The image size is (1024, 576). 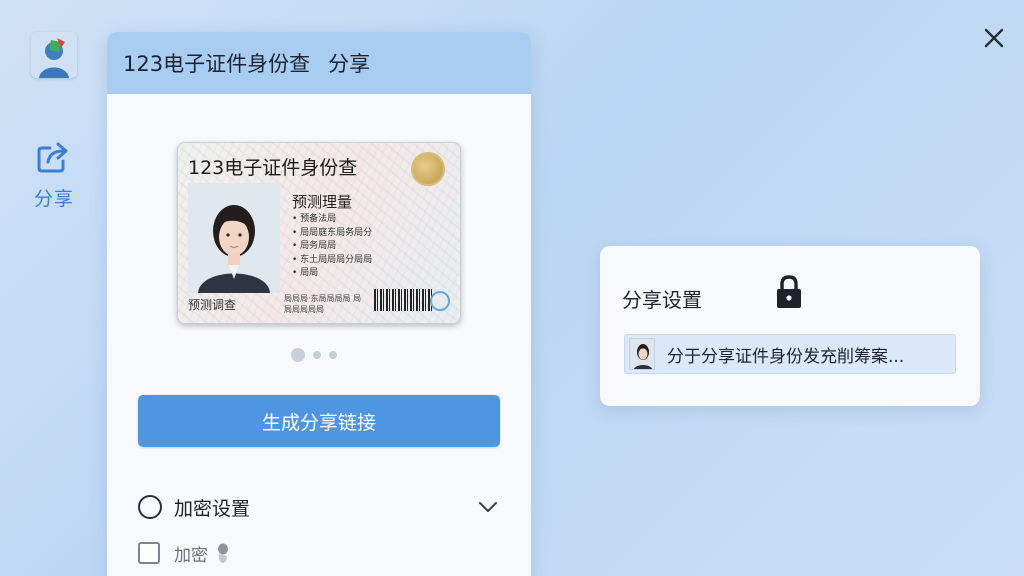 What do you see at coordinates (319, 507) in the screenshot?
I see `encryption-settings-toggle: 加密设置` at bounding box center [319, 507].